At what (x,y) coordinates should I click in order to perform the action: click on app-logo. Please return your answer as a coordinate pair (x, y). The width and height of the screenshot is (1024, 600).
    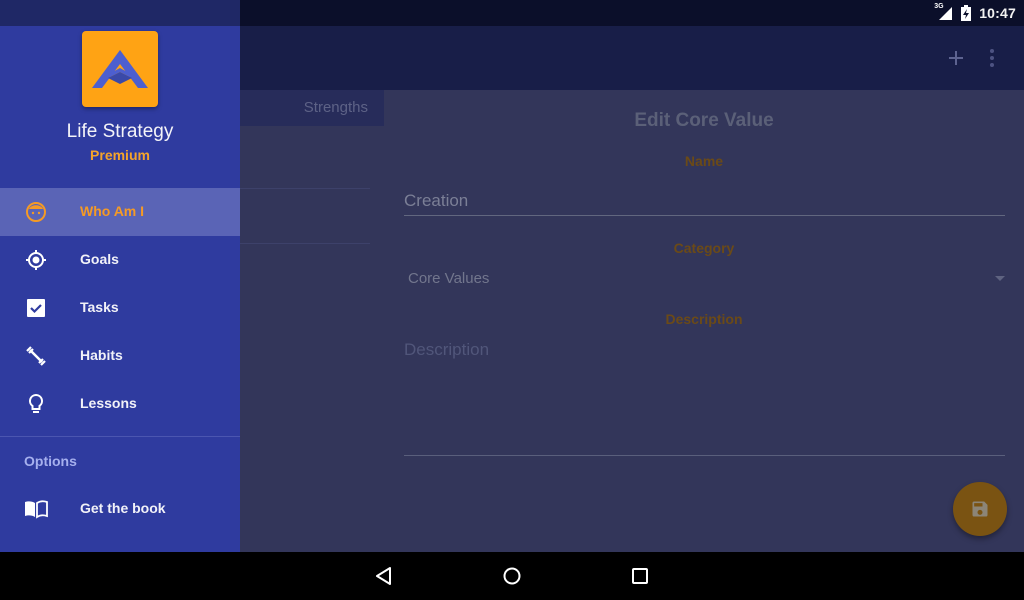
    Looking at the image, I should click on (120, 69).